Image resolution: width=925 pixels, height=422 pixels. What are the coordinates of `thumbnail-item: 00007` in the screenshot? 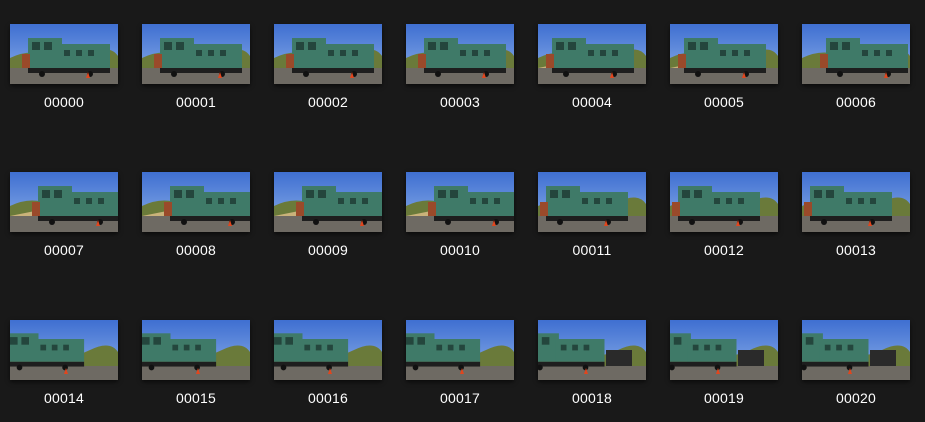 It's located at (64, 227).